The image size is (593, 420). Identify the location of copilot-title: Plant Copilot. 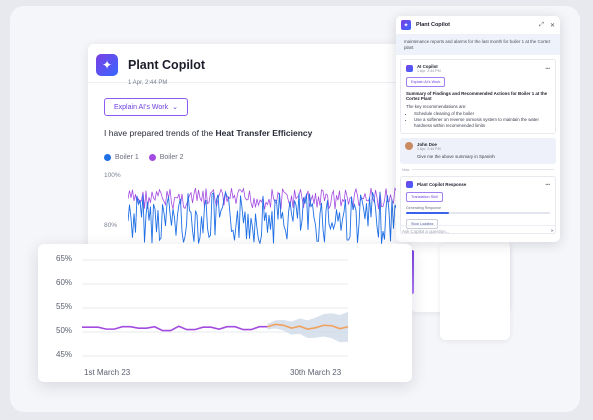
(433, 25).